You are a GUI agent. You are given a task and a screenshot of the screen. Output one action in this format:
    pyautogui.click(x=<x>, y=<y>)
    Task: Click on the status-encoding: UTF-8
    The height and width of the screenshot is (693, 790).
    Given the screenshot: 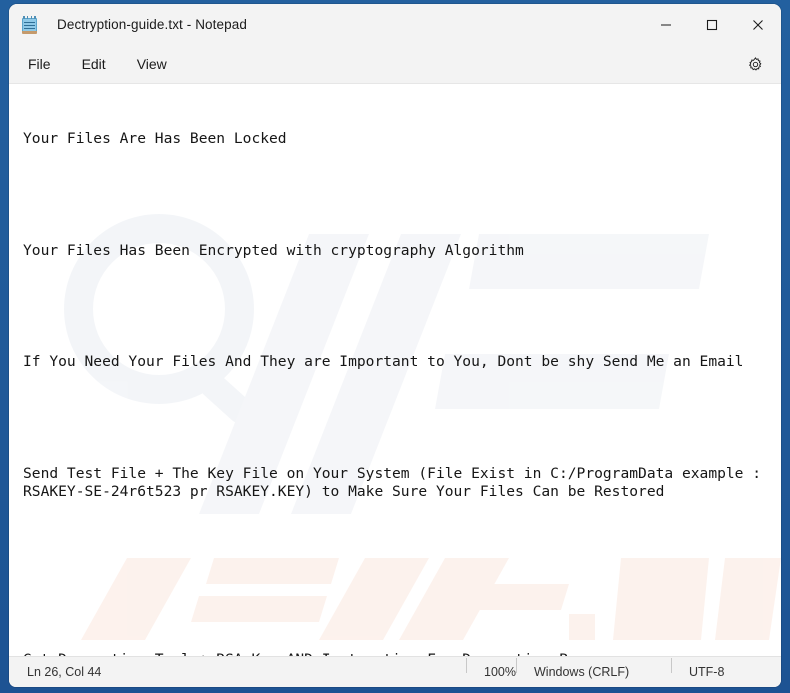 What is the action you would take?
    pyautogui.click(x=697, y=672)
    